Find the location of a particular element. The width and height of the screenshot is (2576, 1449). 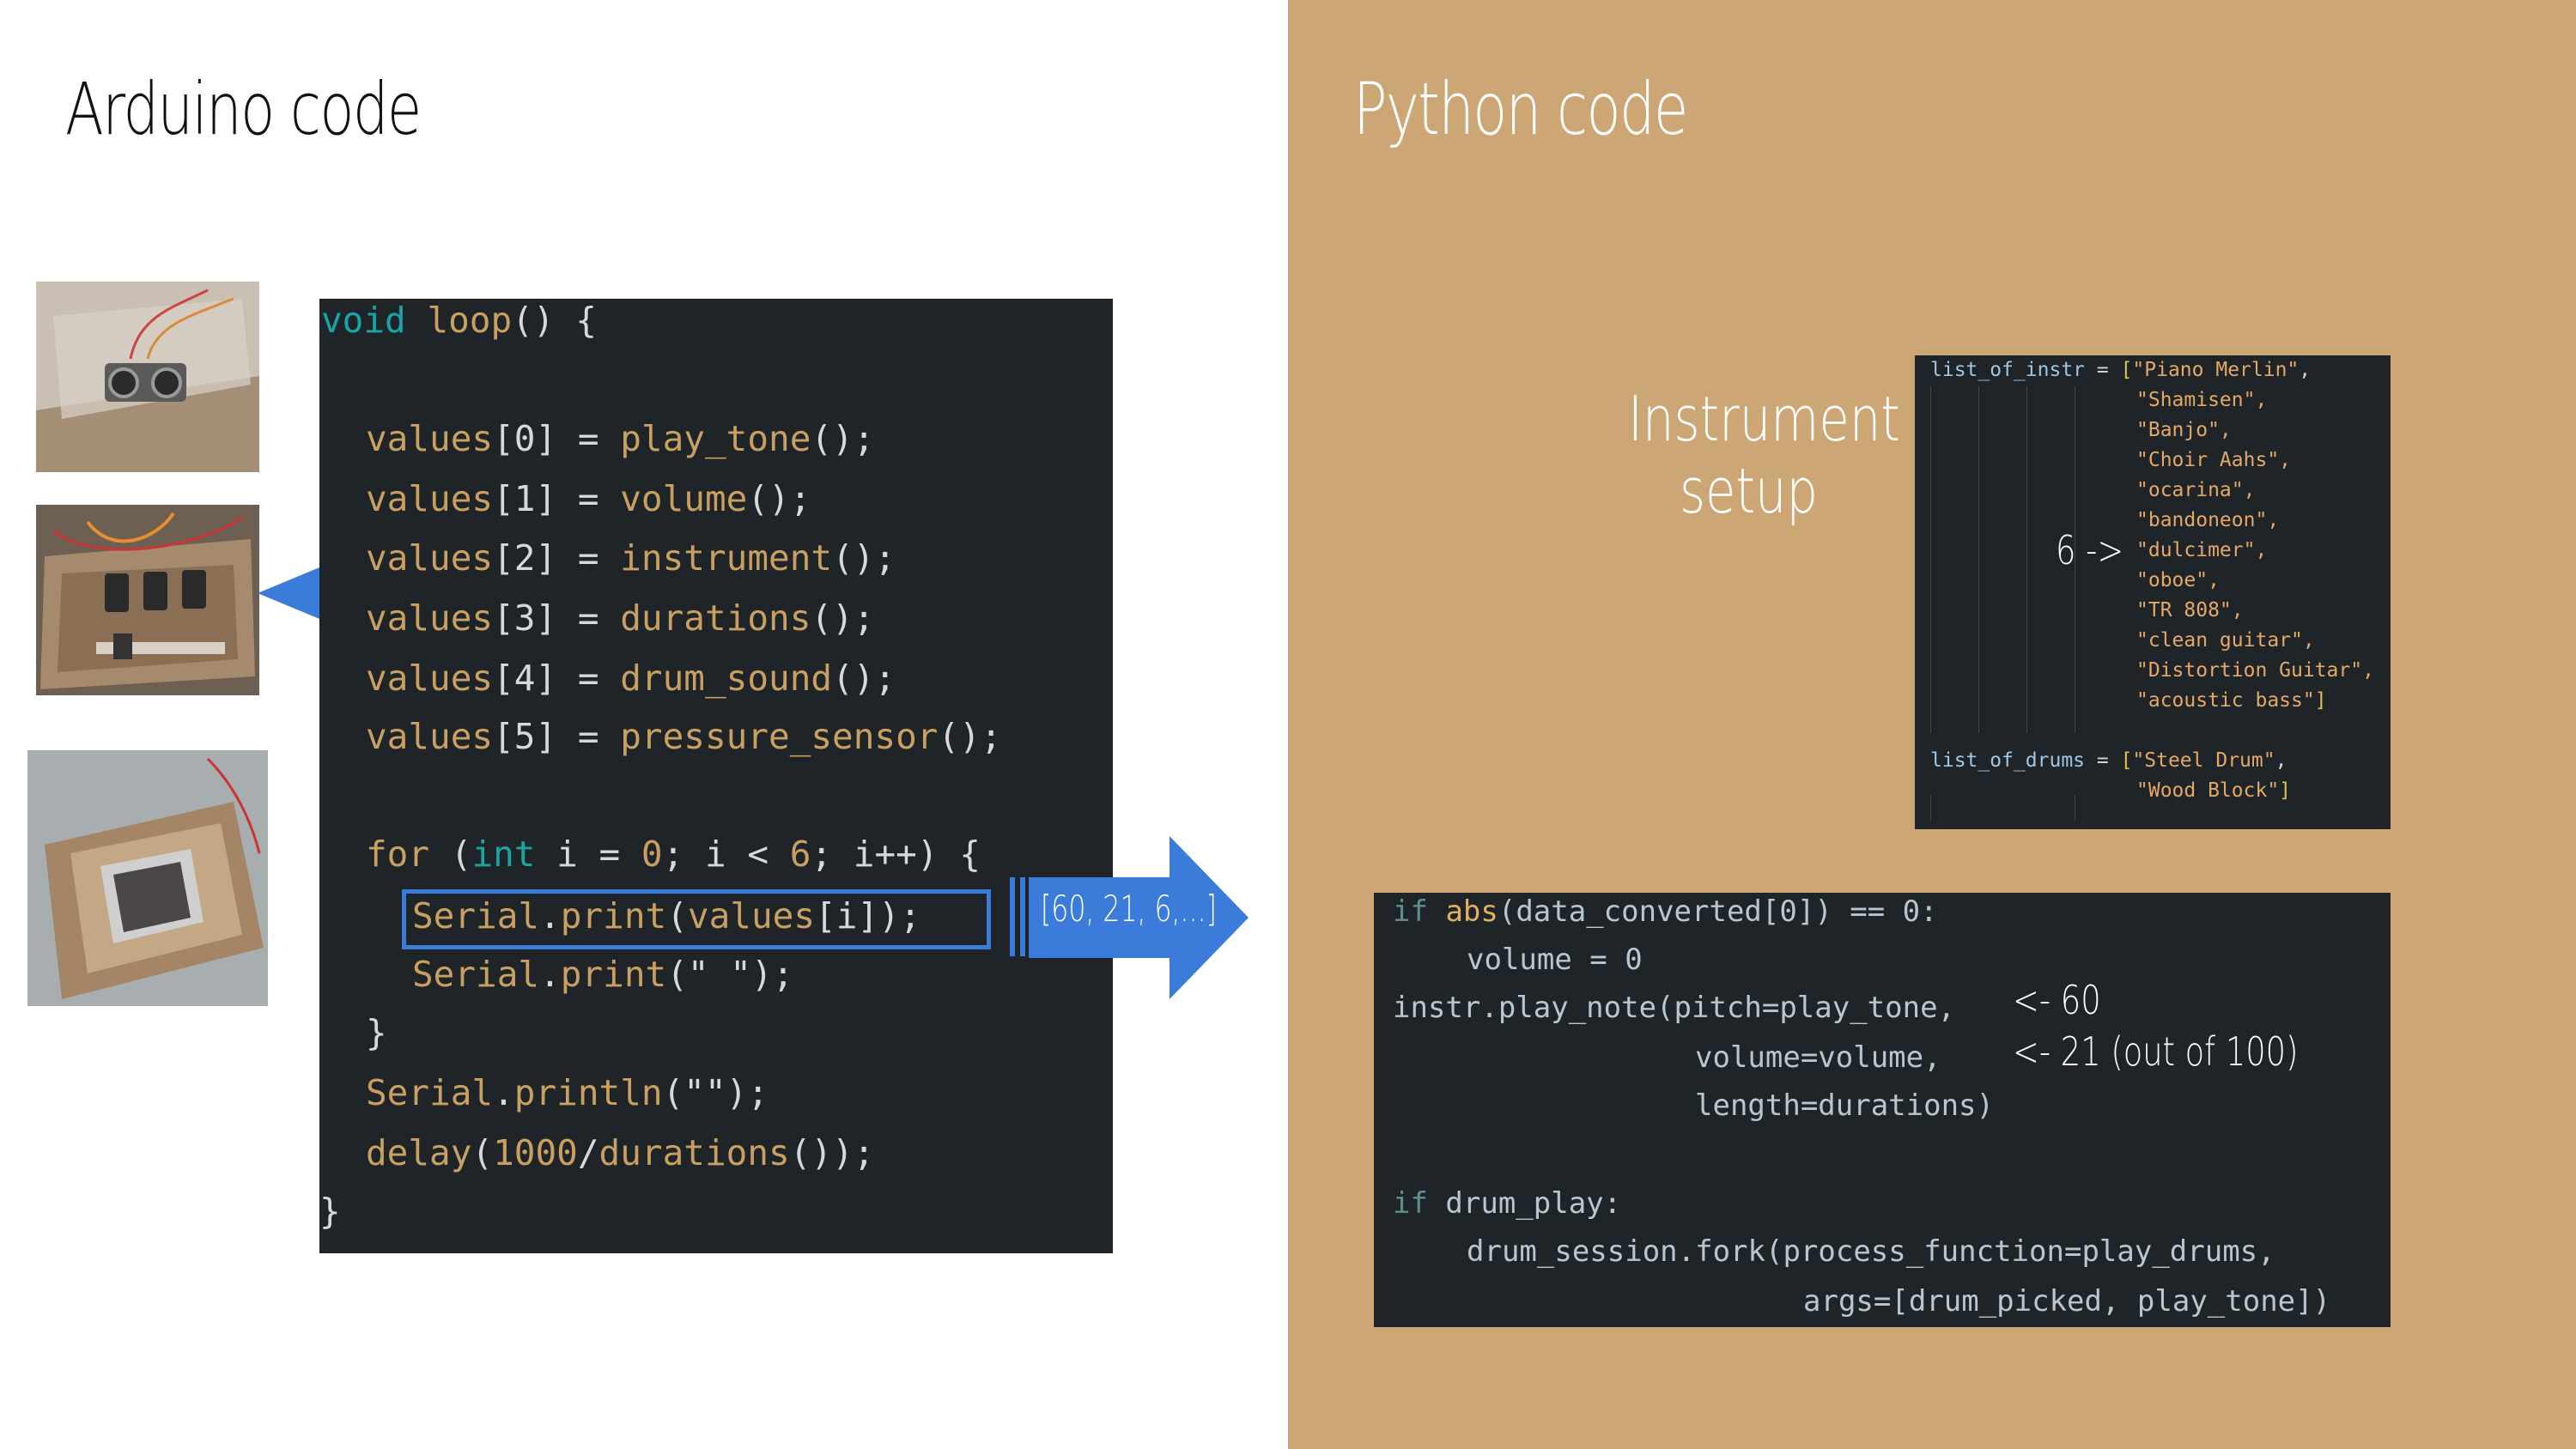

code-line: Serial.println(""); is located at coordinates (567, 1092).